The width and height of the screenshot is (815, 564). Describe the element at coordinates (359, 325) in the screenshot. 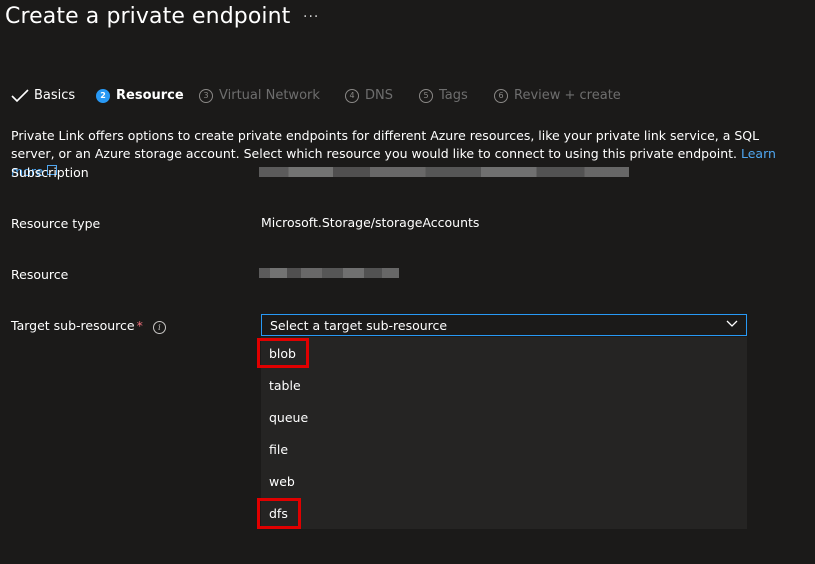

I see `select-placeholder: Select a target sub-resource` at that location.